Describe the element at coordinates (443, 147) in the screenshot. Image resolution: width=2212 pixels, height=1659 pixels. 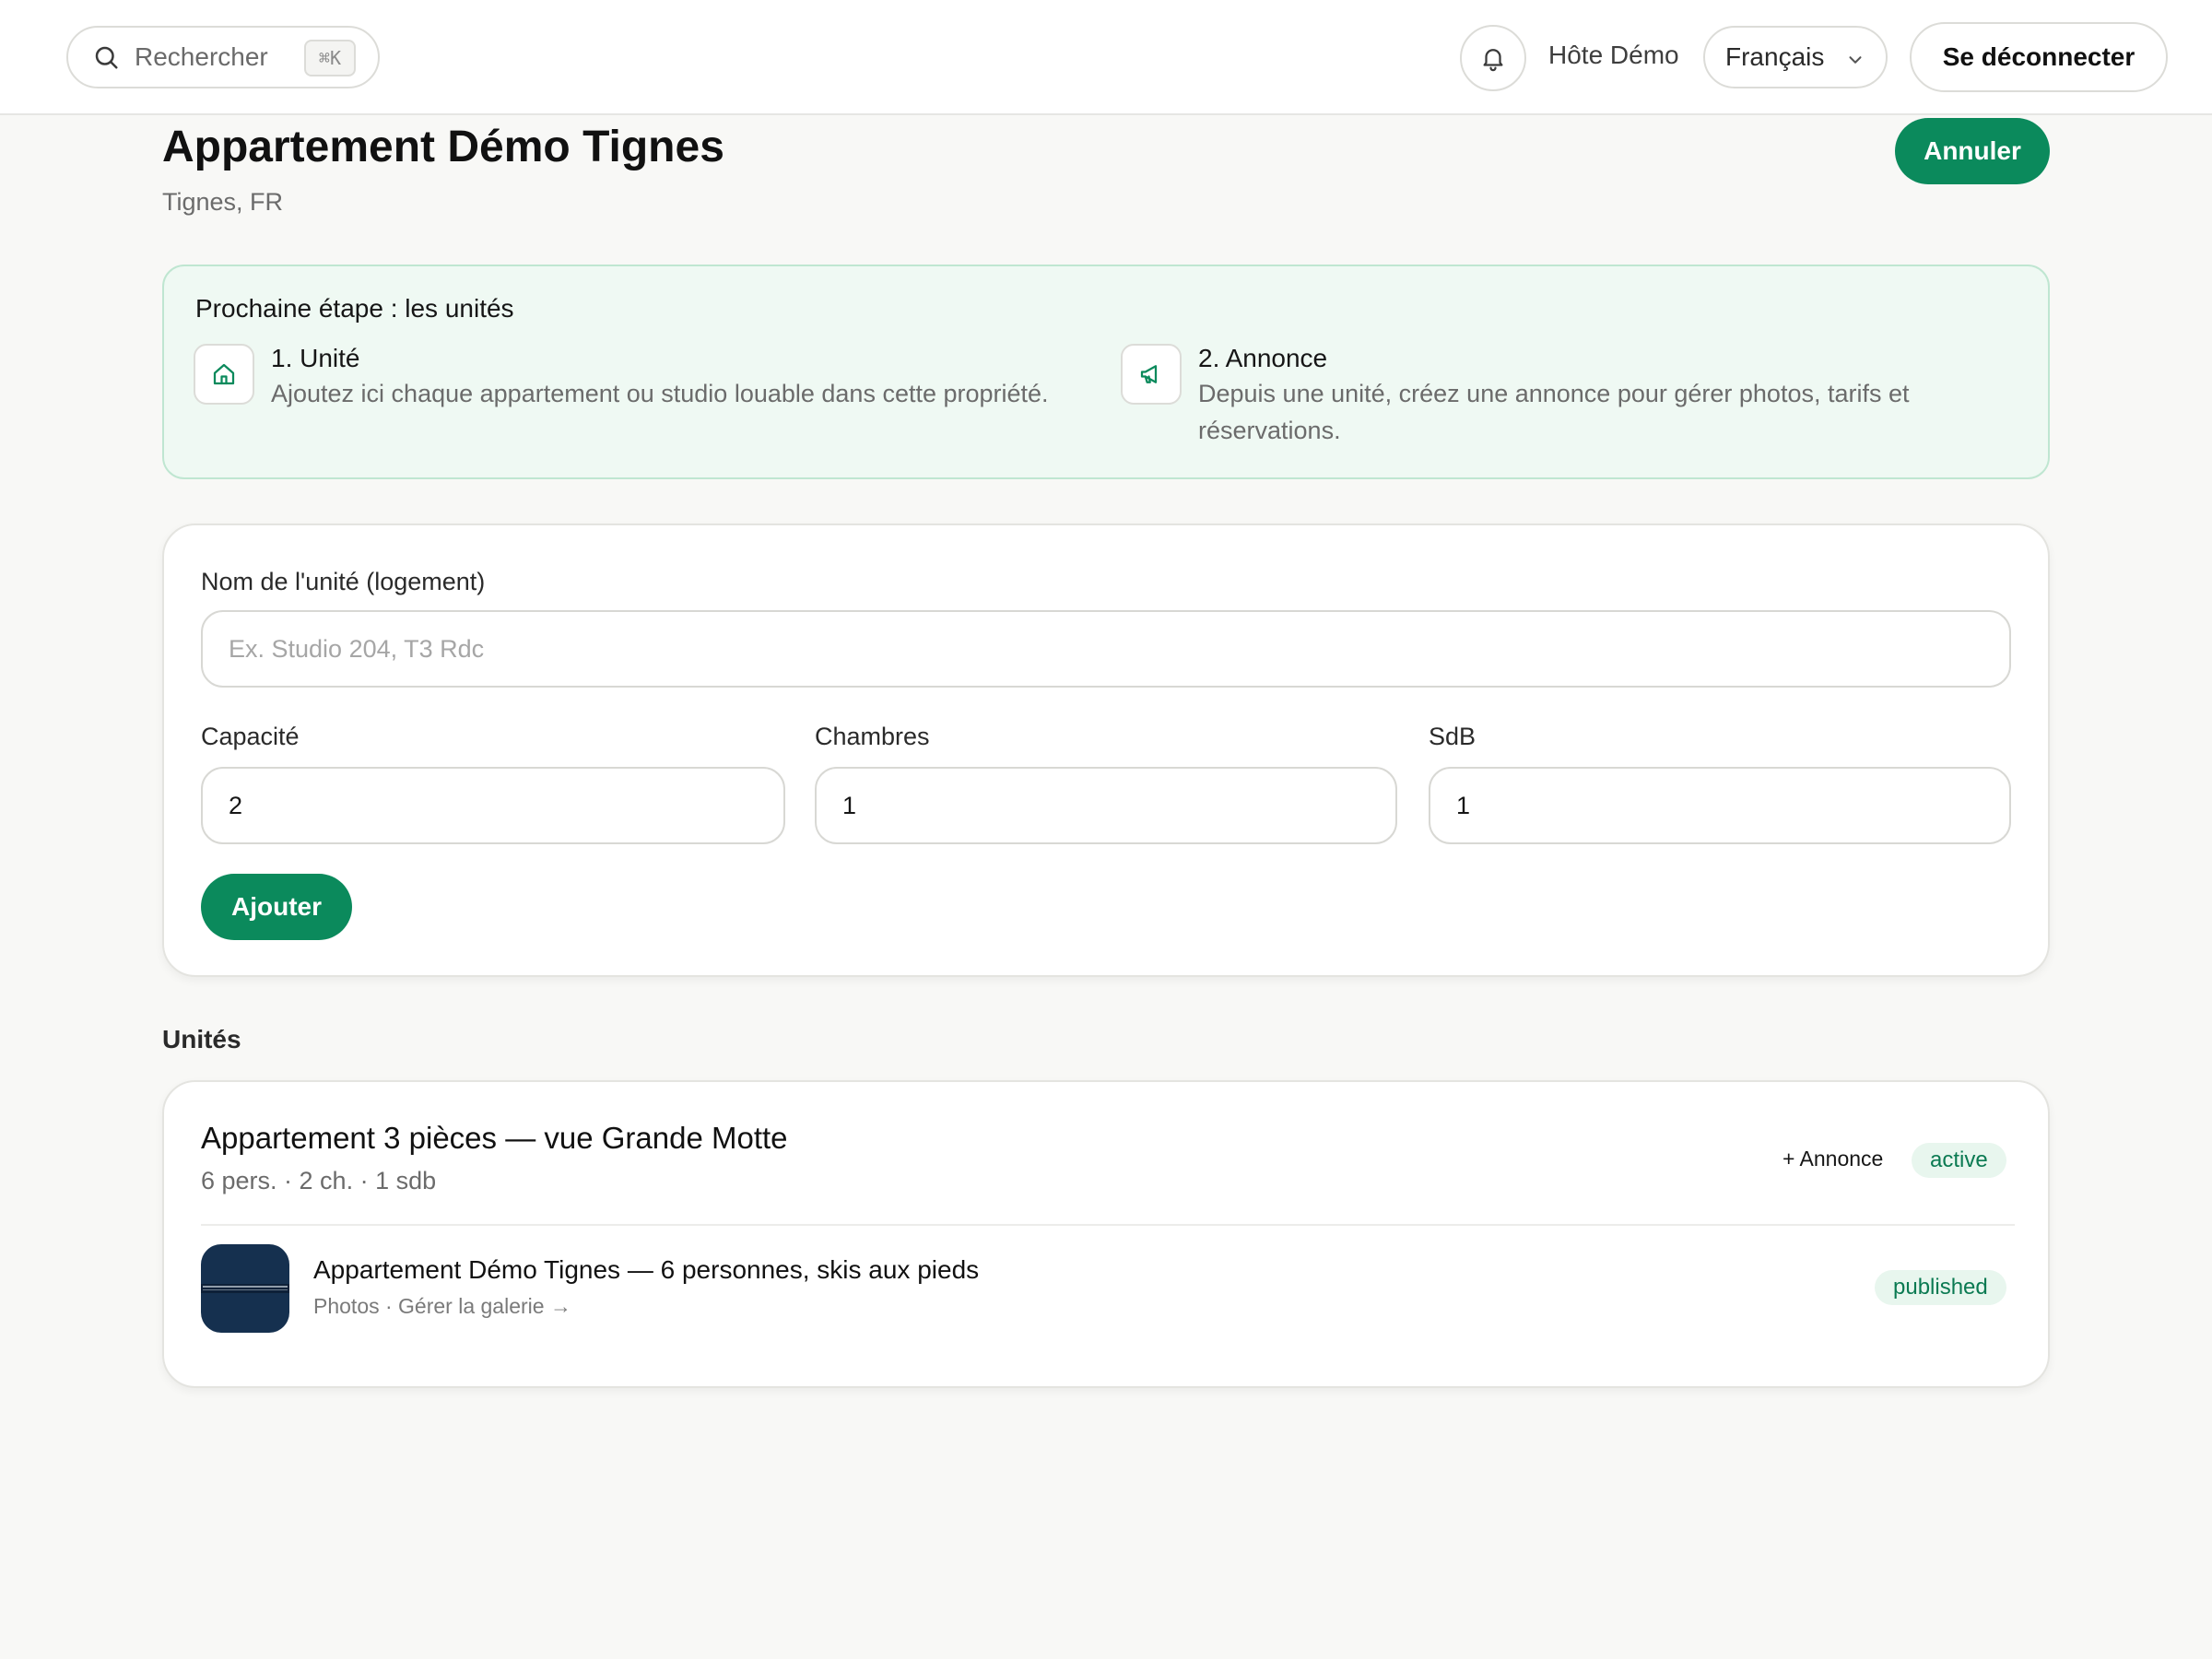
I see `page-title: Appartement Démo Tignes` at that location.